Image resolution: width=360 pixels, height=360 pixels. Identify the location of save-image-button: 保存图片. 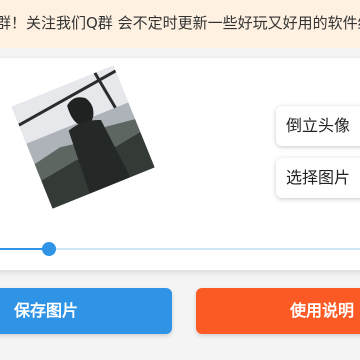
(86, 311).